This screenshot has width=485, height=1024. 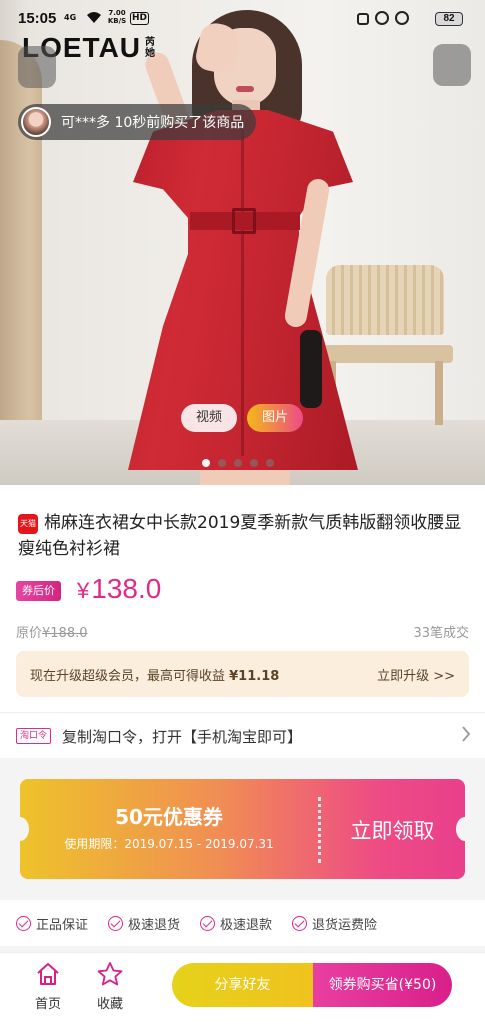 What do you see at coordinates (37, 18) in the screenshot?
I see `status-time: 15:05` at bounding box center [37, 18].